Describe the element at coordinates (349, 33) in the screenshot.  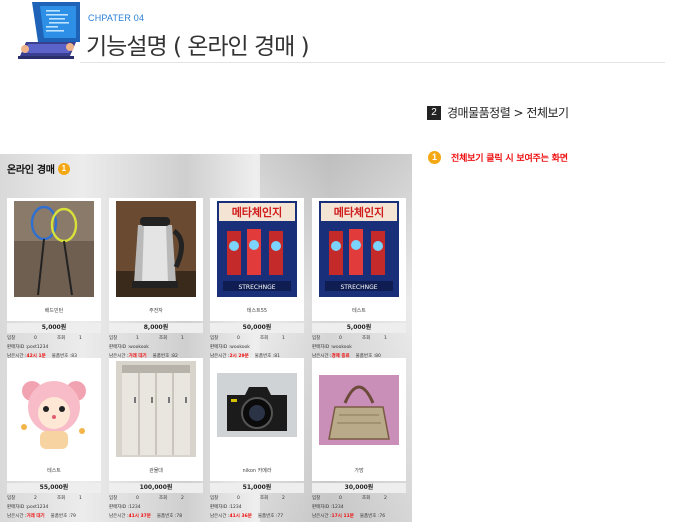
I see `page-header: CHPATER 04 기능설명 ( 온라인 경매 )` at that location.